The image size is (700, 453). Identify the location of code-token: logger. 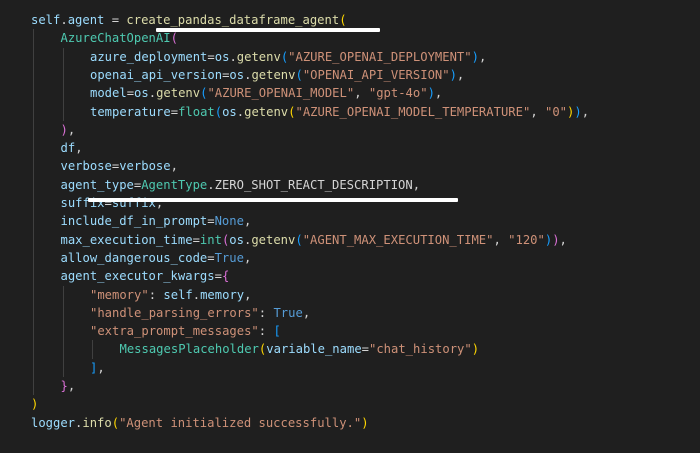
(53, 422).